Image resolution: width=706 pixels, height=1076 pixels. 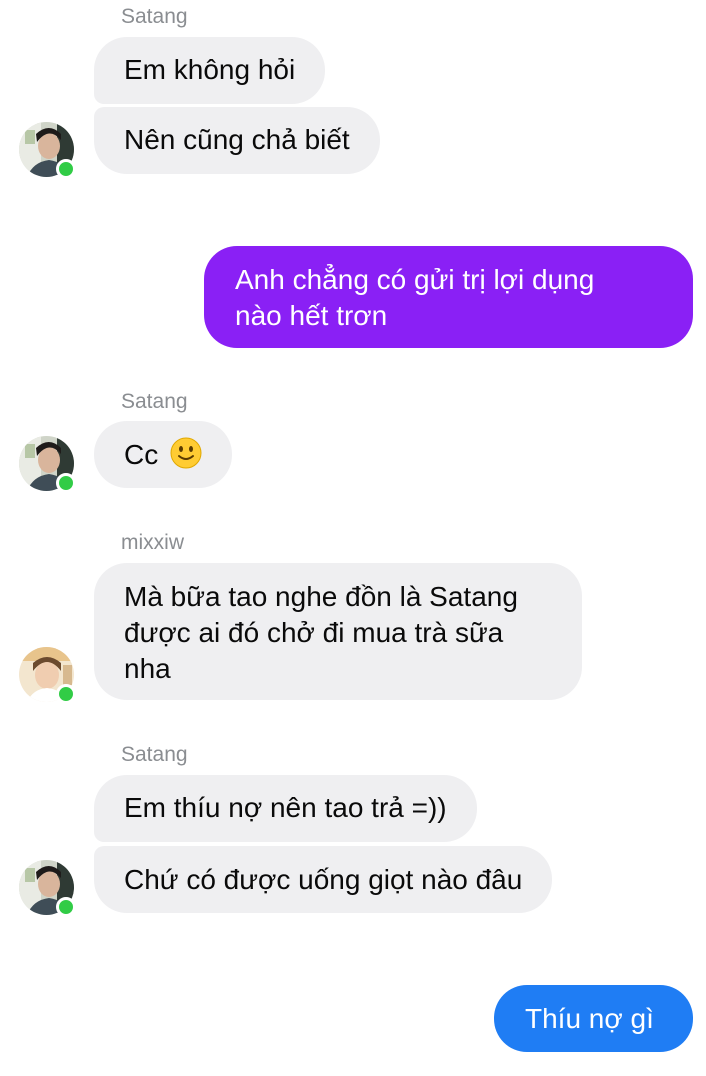 What do you see at coordinates (321, 596) in the screenshot?
I see `message-text-line: Mà bữa tao nghe đồn là Satang` at bounding box center [321, 596].